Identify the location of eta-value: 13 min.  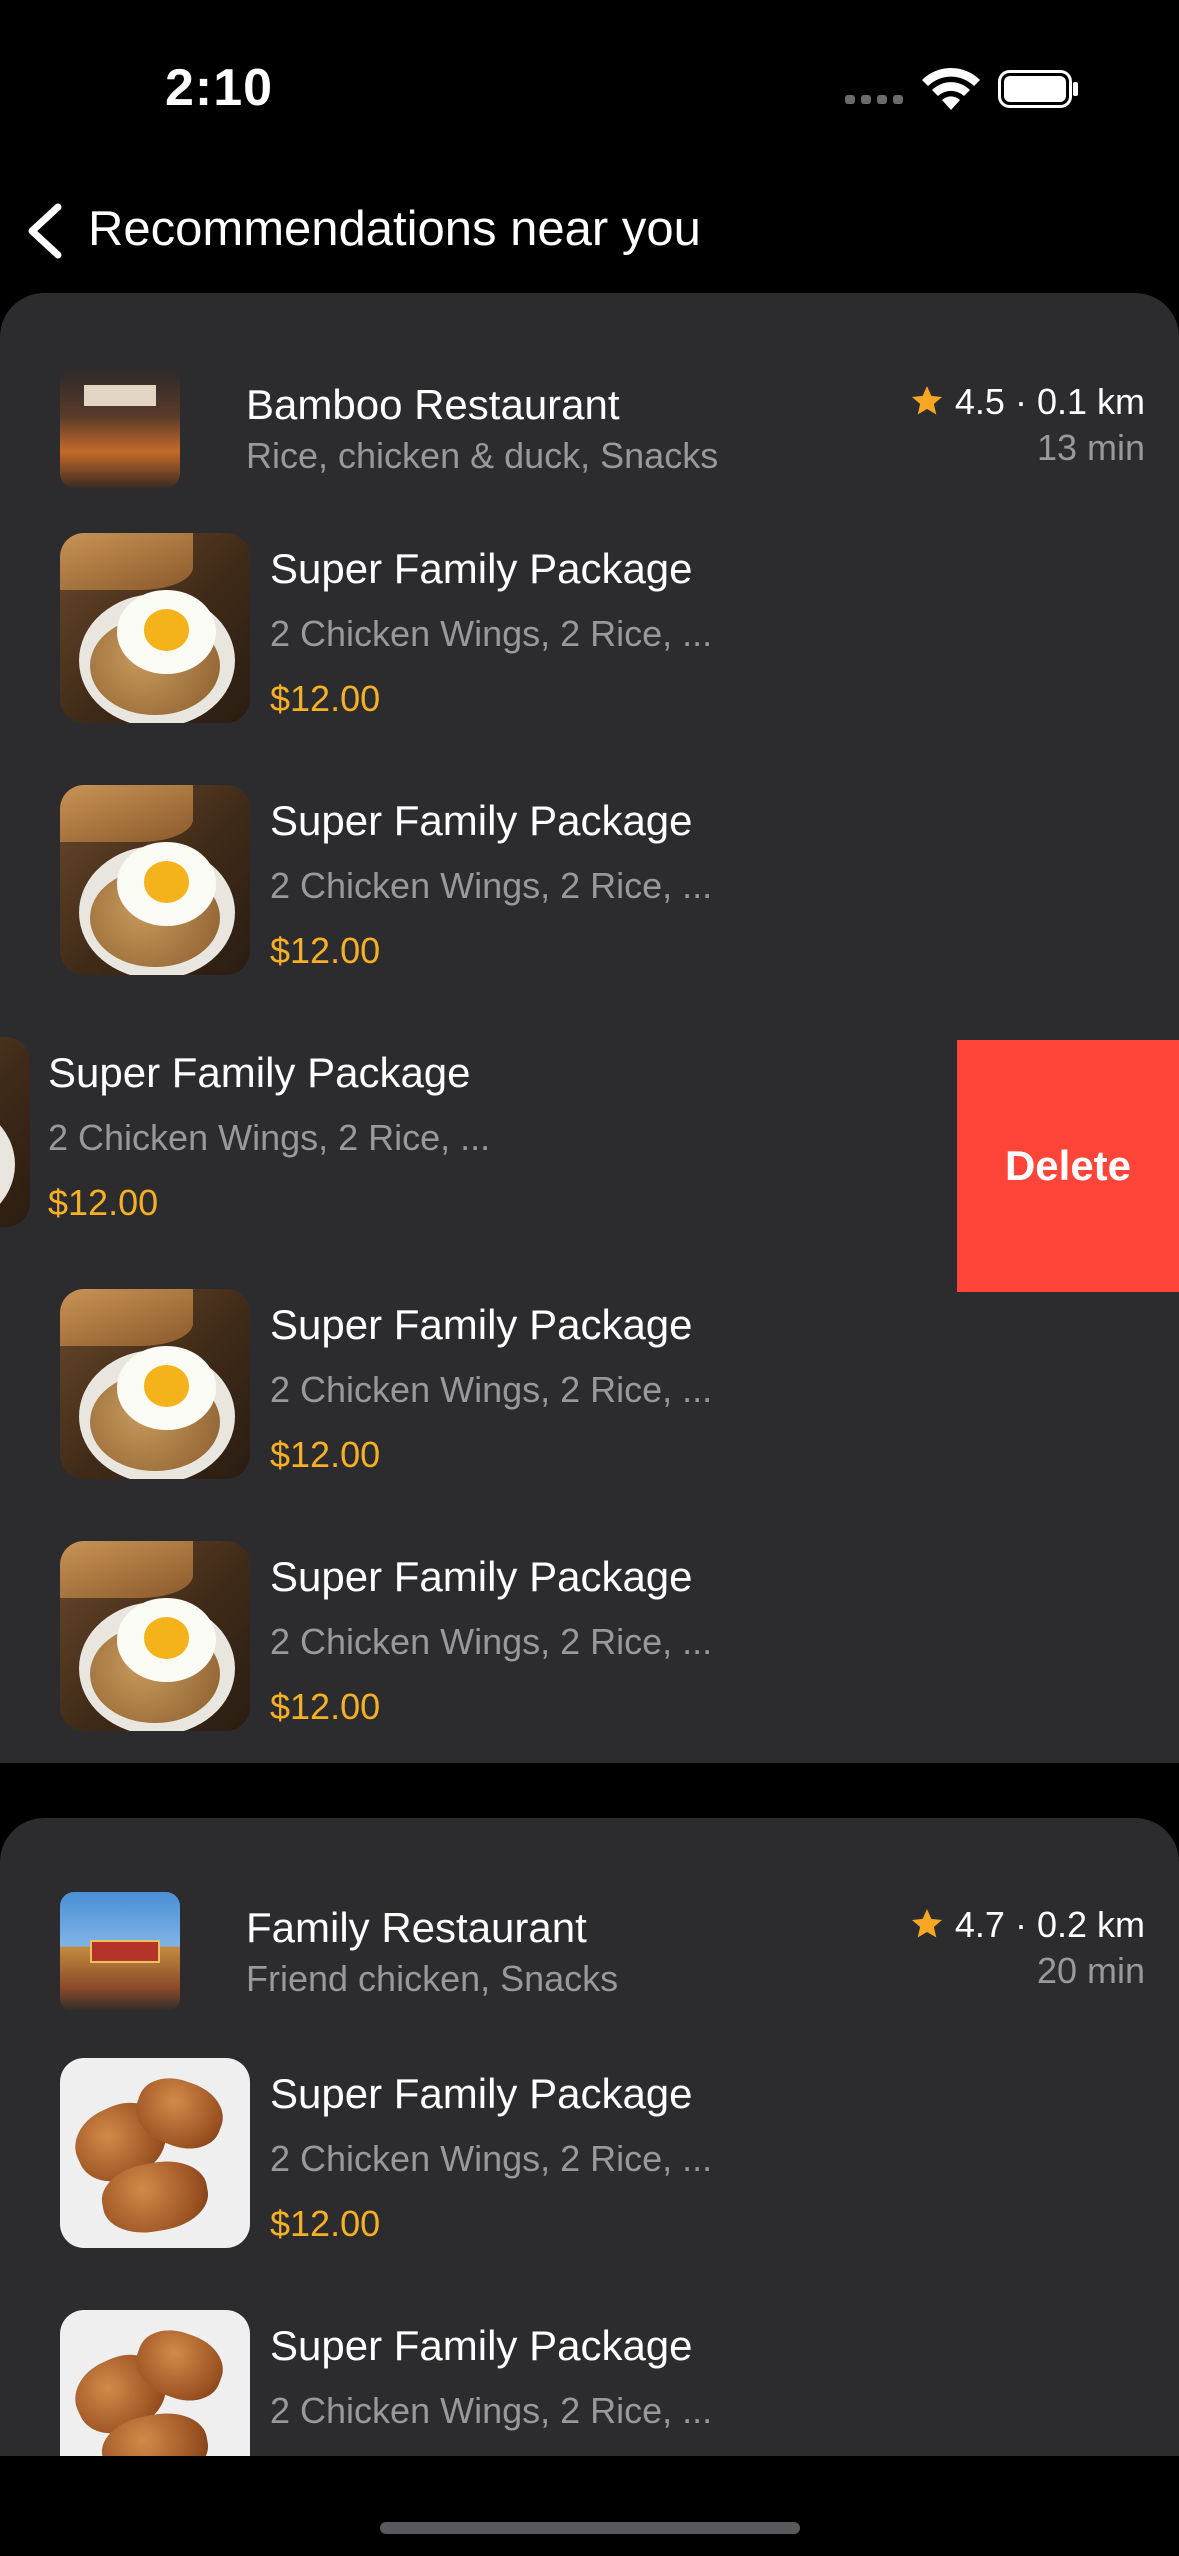
(1090, 447).